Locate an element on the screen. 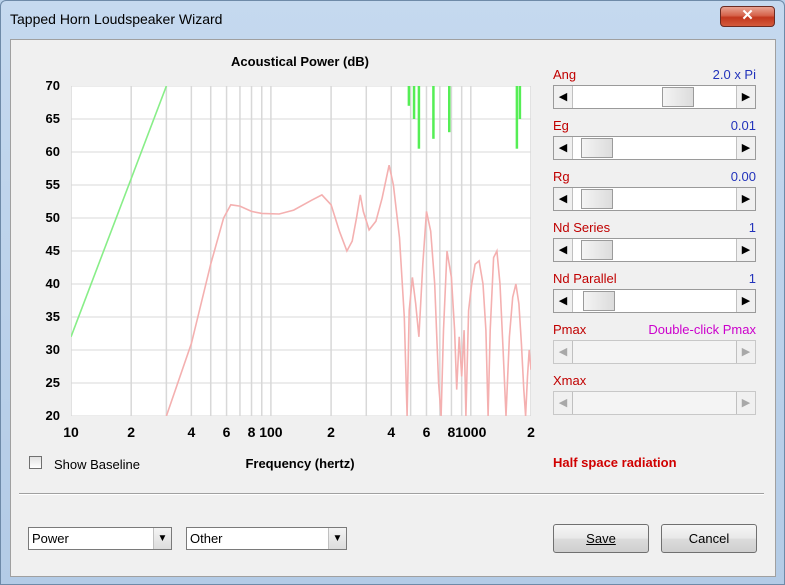  show-baseline-label-text: Show Baseline is located at coordinates (97, 464).